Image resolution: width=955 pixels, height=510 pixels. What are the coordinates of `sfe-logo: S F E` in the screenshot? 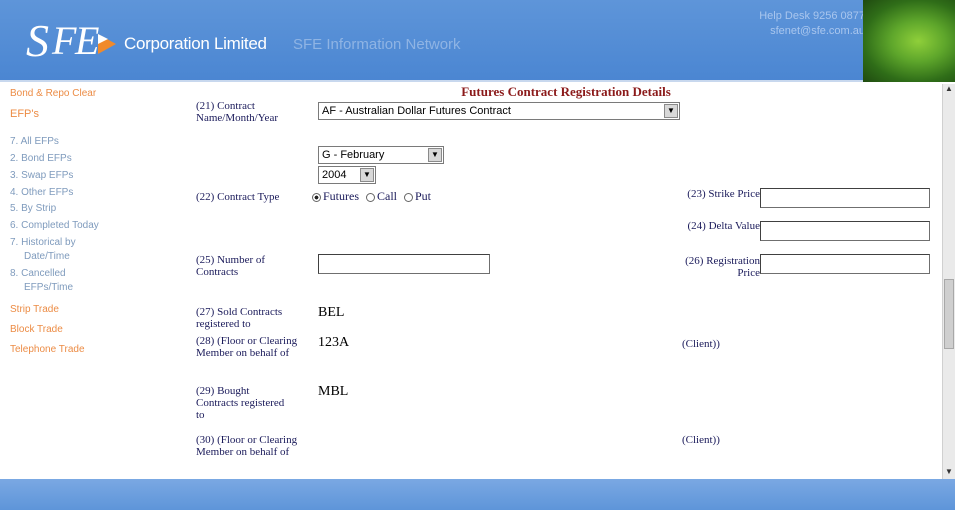 It's located at (71, 40).